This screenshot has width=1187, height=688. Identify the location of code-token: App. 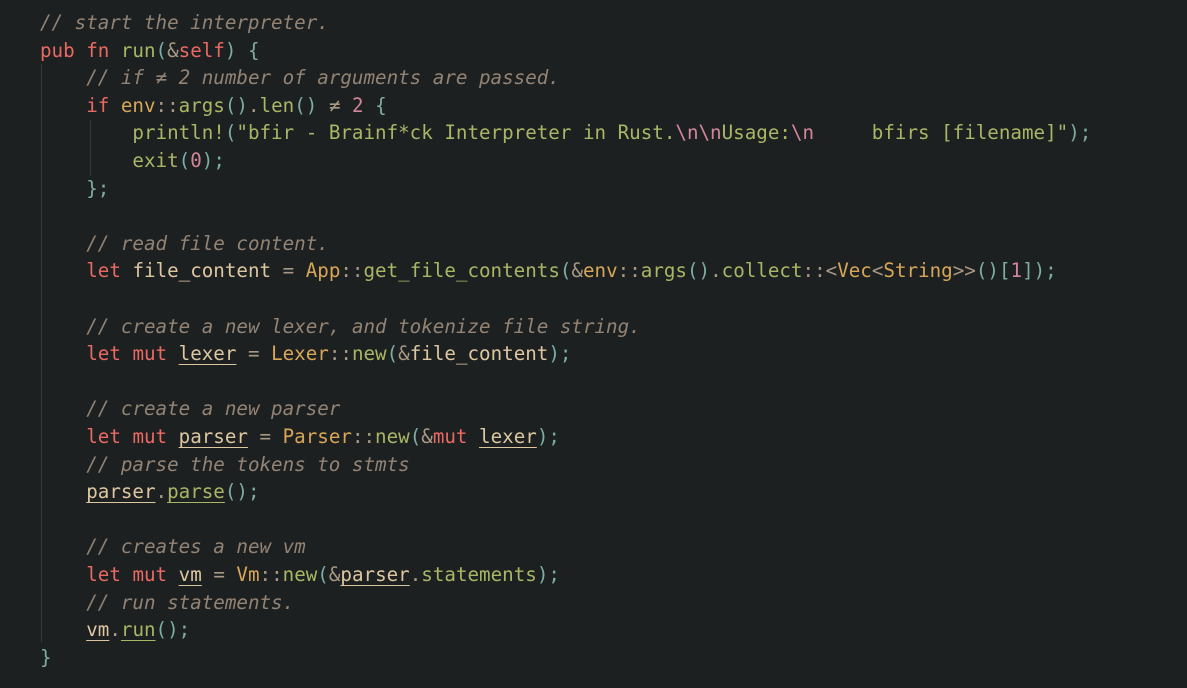
(323, 271).